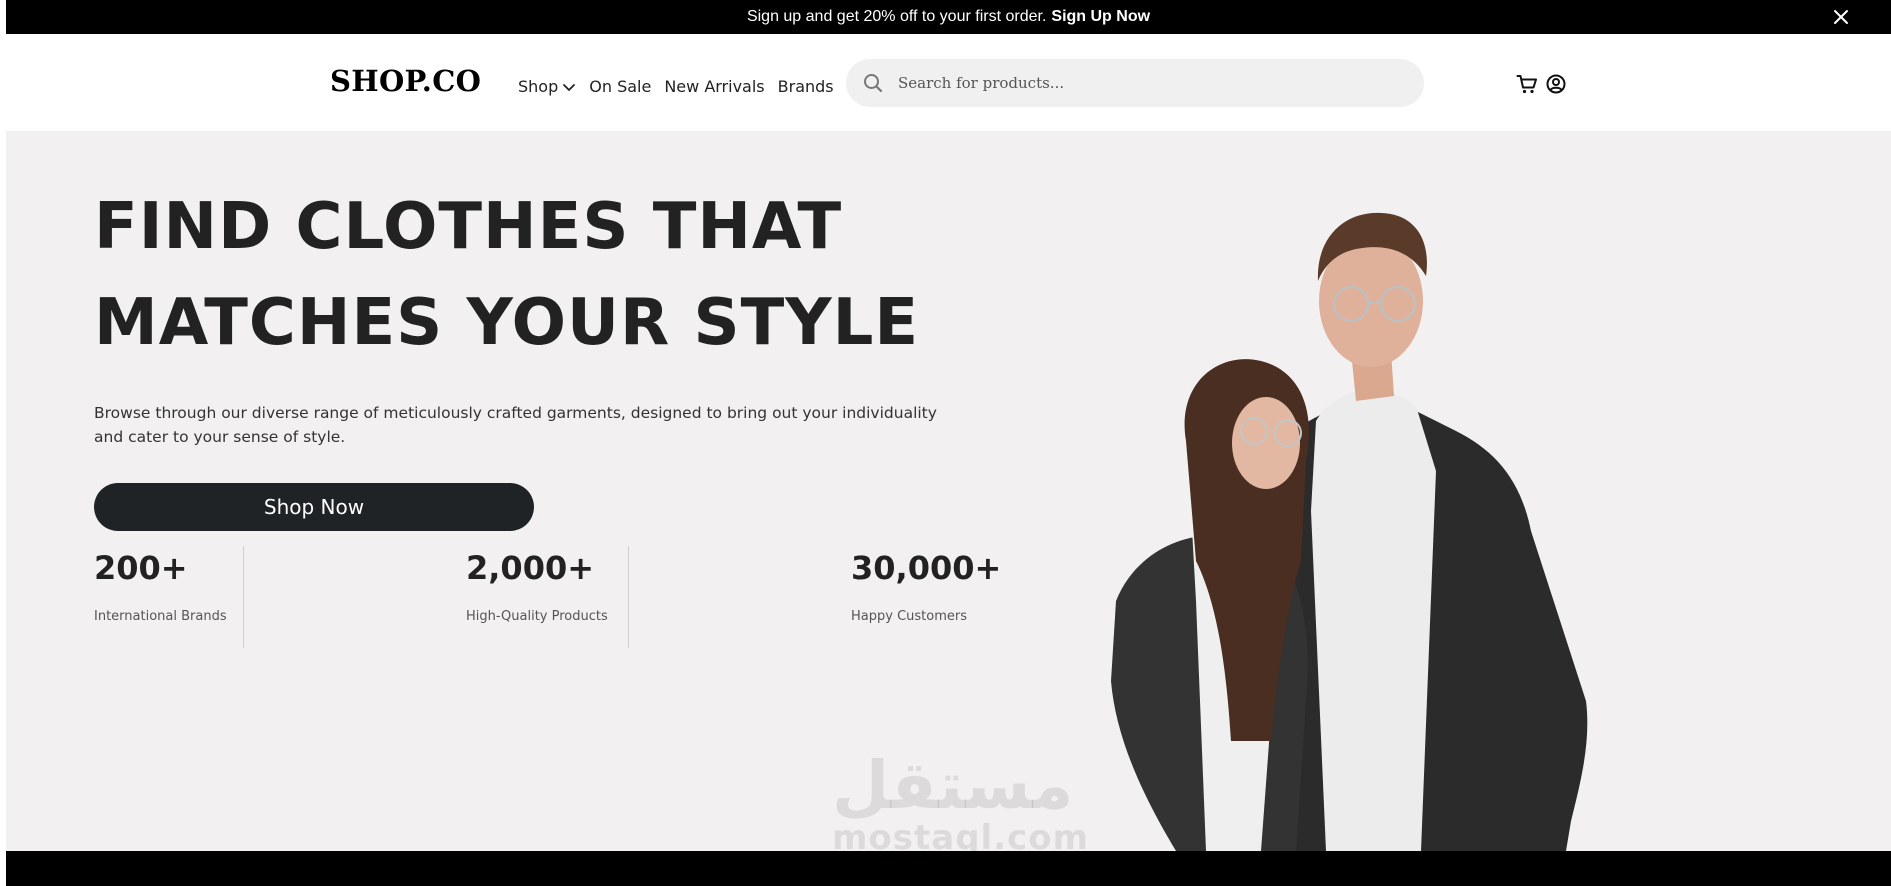 This screenshot has width=1891, height=886. I want to click on watermark: مستقل mostaql.com, so click(961, 799).